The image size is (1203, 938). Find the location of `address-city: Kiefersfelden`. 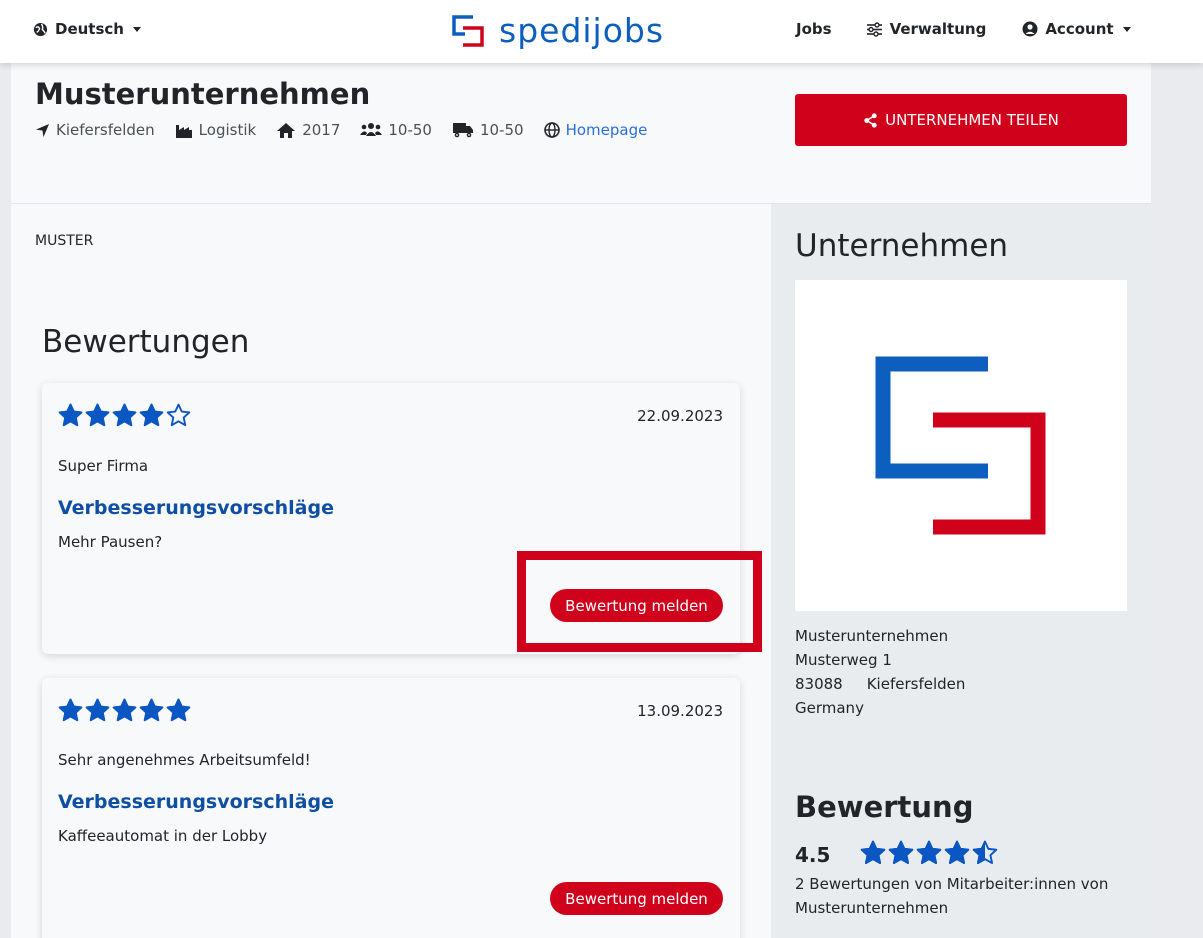

address-city: Kiefersfelden is located at coordinates (916, 684).